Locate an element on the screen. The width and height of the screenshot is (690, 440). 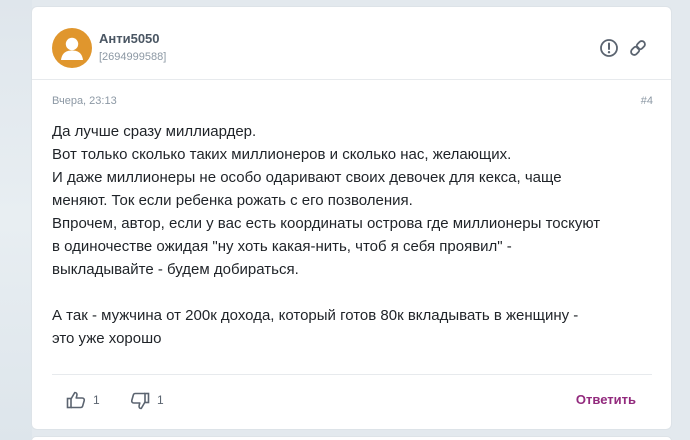
text-line: выкладывайте - будем добираться. is located at coordinates (175, 269).